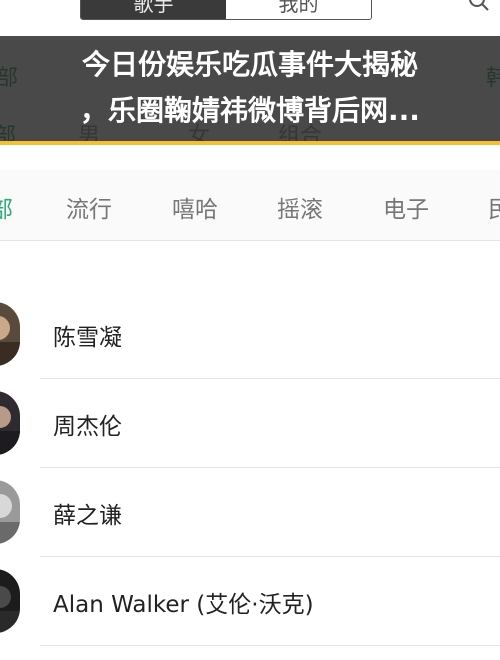  Describe the element at coordinates (250, 512) in the screenshot. I see `artist-row: 薛之谦` at that location.